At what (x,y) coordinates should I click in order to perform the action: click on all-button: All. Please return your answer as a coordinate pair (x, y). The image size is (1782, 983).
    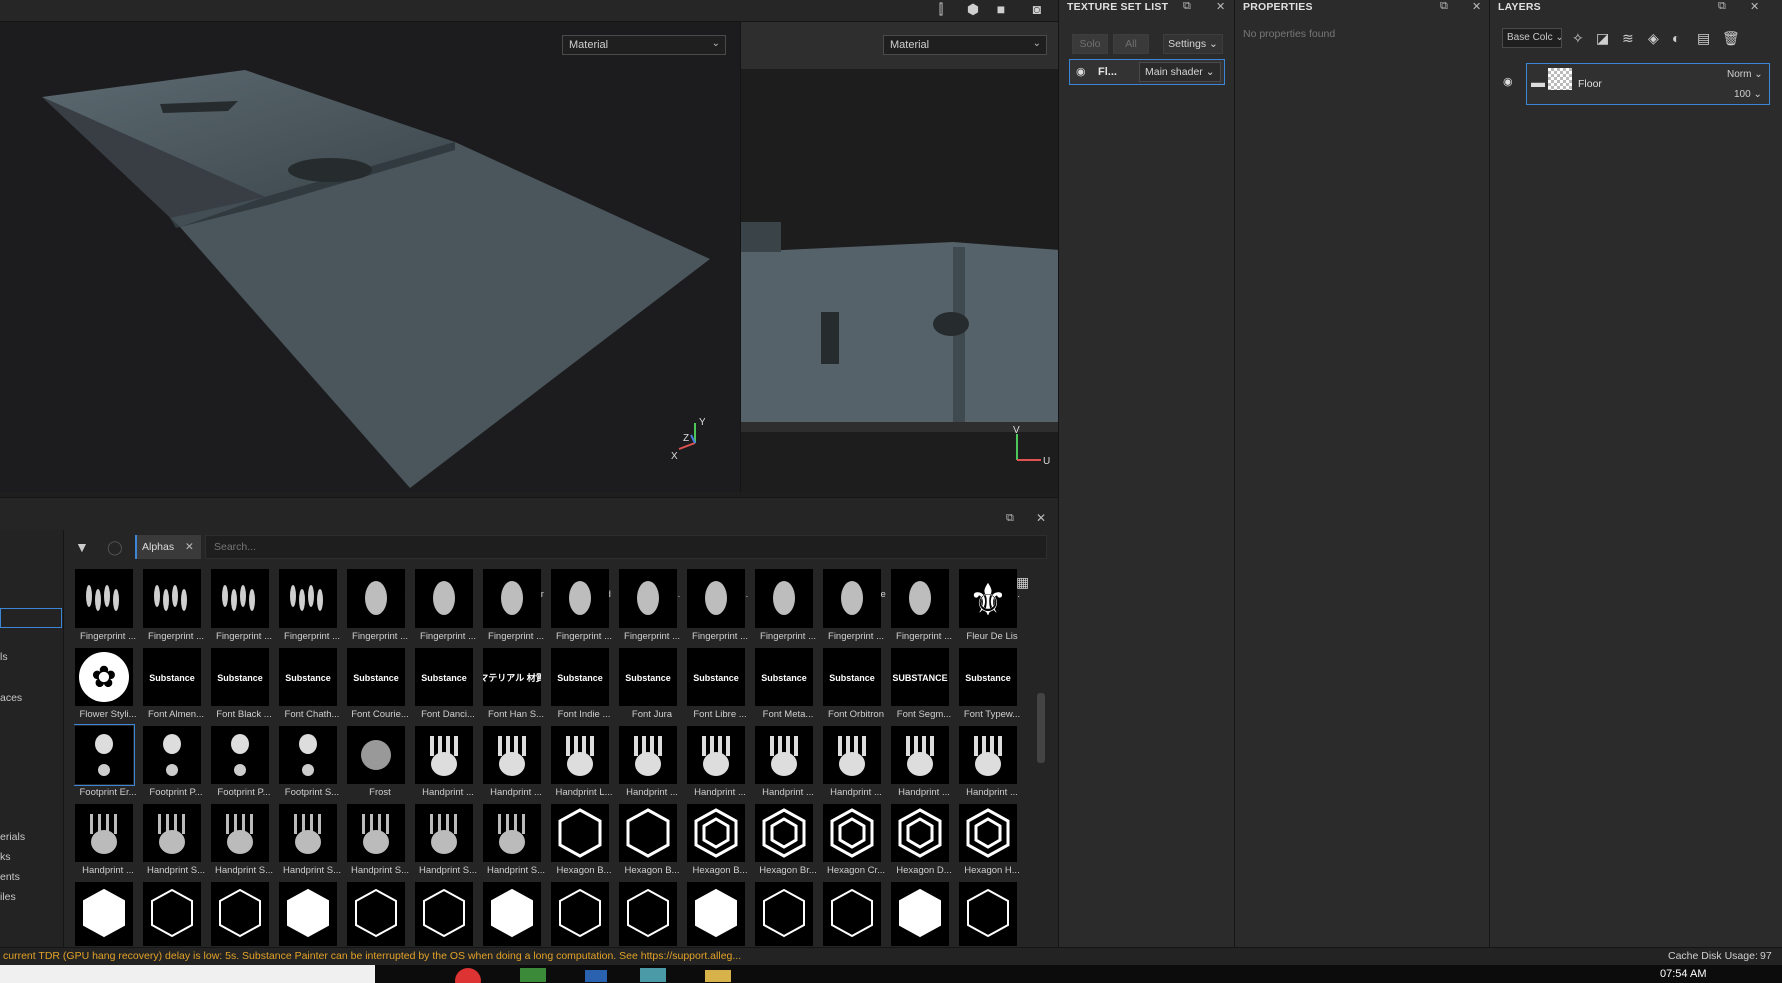
    Looking at the image, I should click on (1131, 44).